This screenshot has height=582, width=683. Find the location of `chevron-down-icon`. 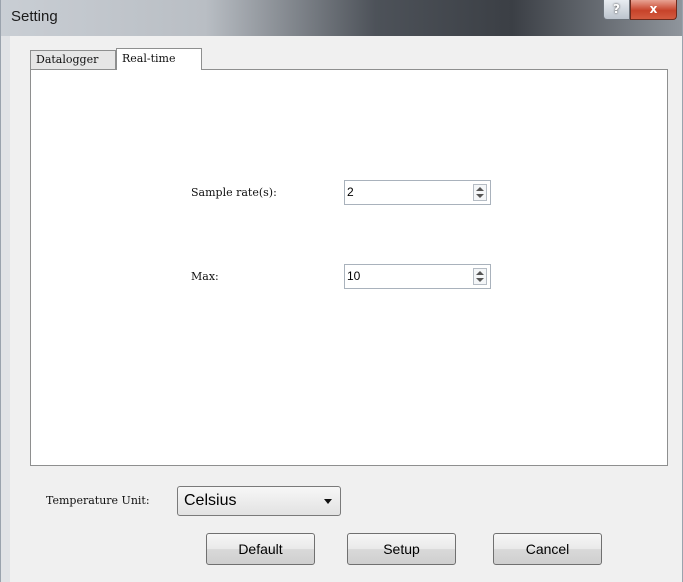

chevron-down-icon is located at coordinates (328, 501).